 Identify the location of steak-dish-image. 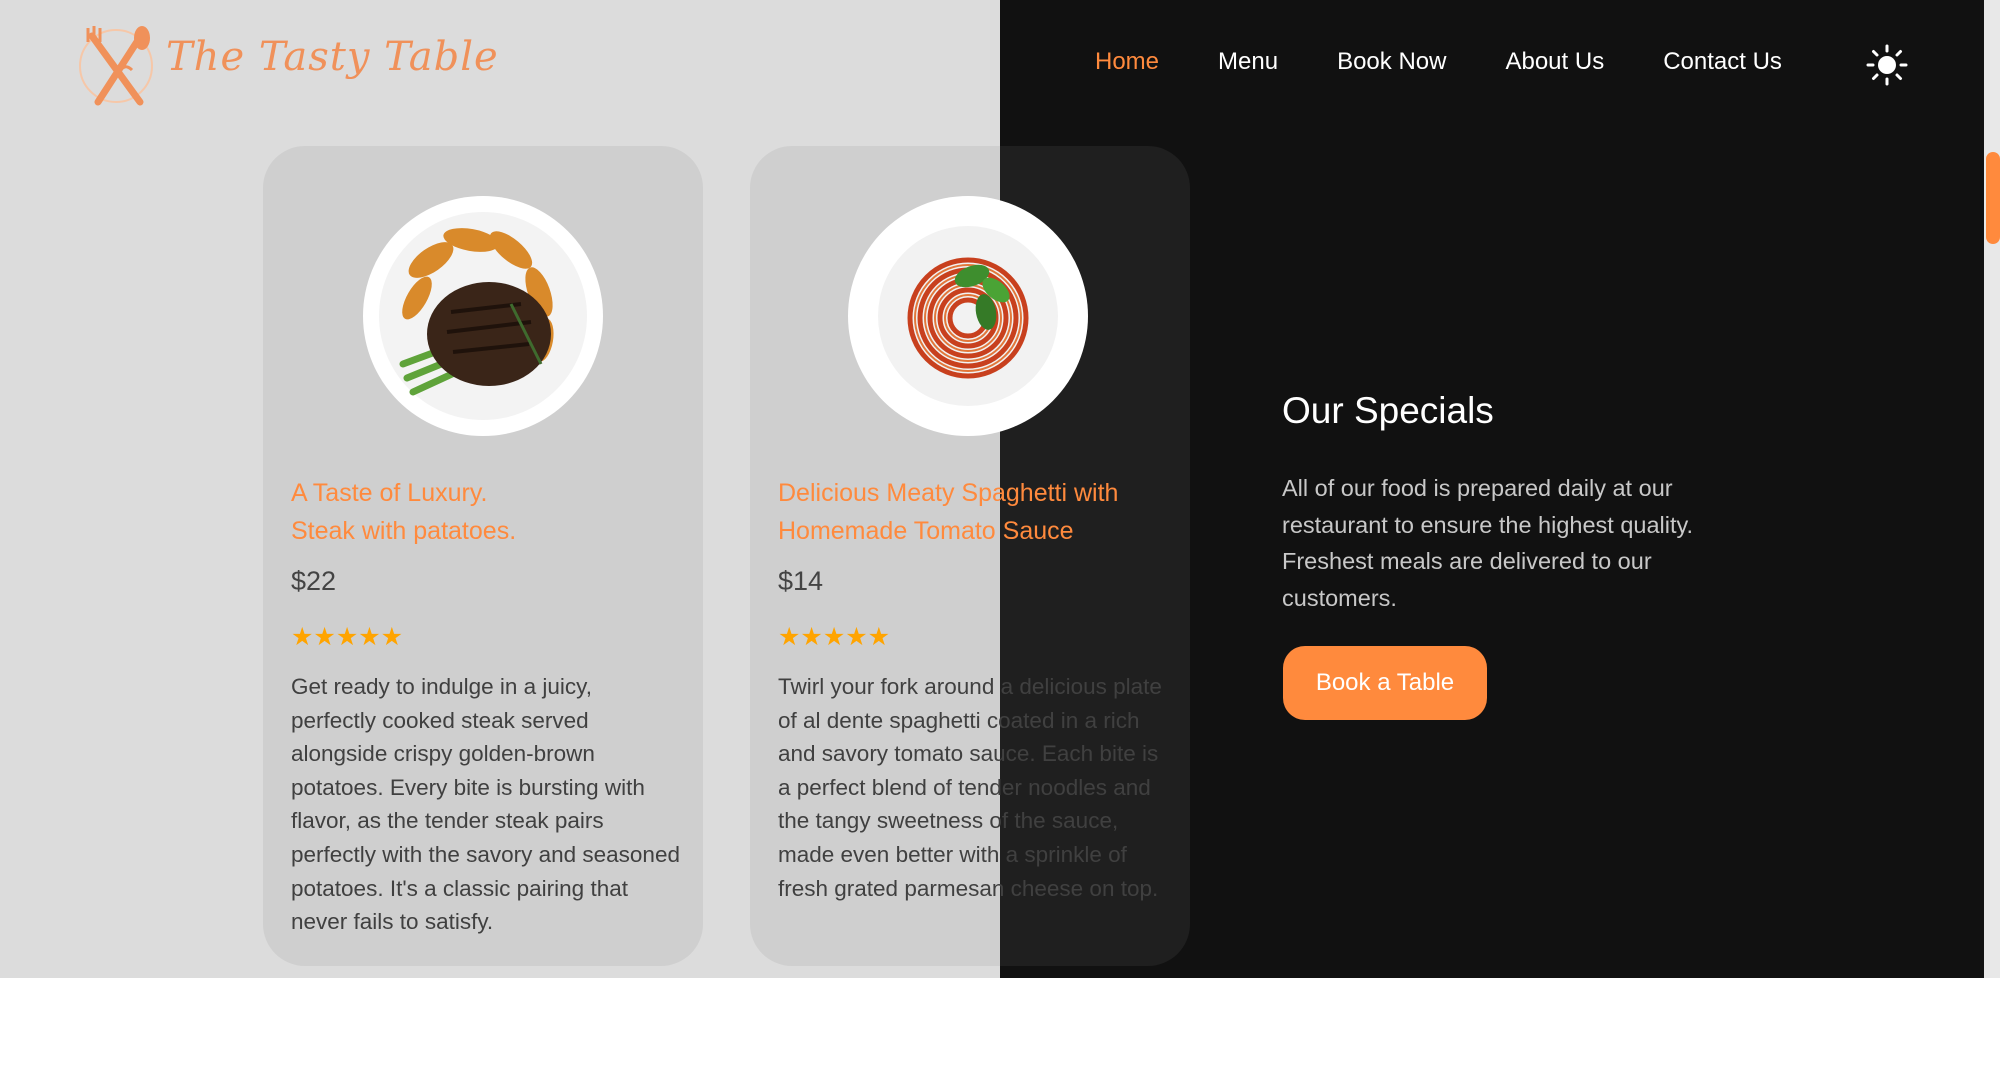
(483, 316).